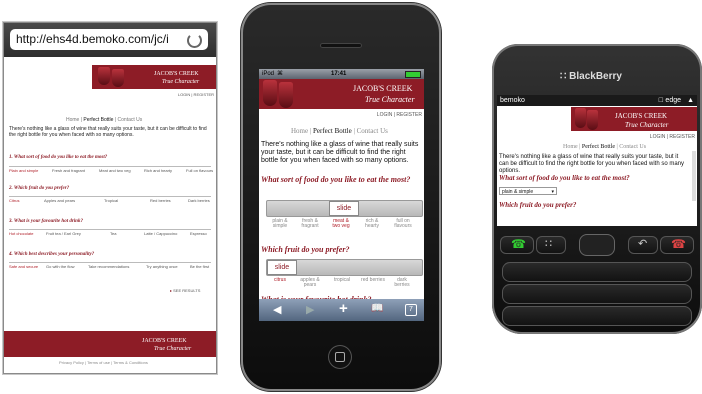  Describe the element at coordinates (21, 234) in the screenshot. I see `q3-option: Hot chocolate` at that location.